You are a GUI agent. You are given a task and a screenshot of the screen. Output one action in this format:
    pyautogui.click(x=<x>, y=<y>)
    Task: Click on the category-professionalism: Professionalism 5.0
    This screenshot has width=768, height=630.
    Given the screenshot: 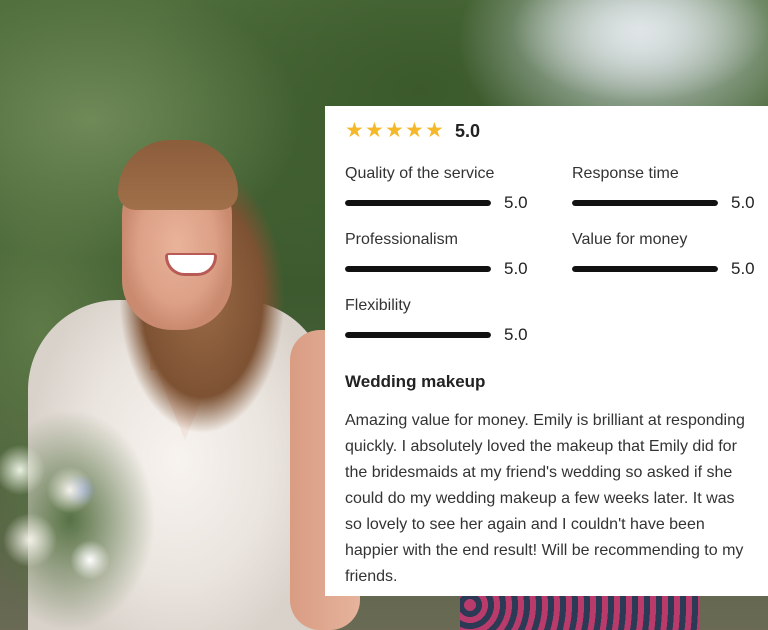 What is the action you would take?
    pyautogui.click(x=440, y=254)
    